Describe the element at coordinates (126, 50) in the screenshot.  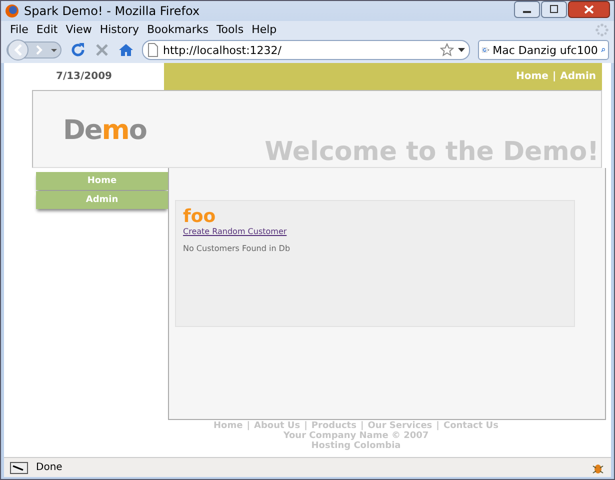
I see `home-icon` at that location.